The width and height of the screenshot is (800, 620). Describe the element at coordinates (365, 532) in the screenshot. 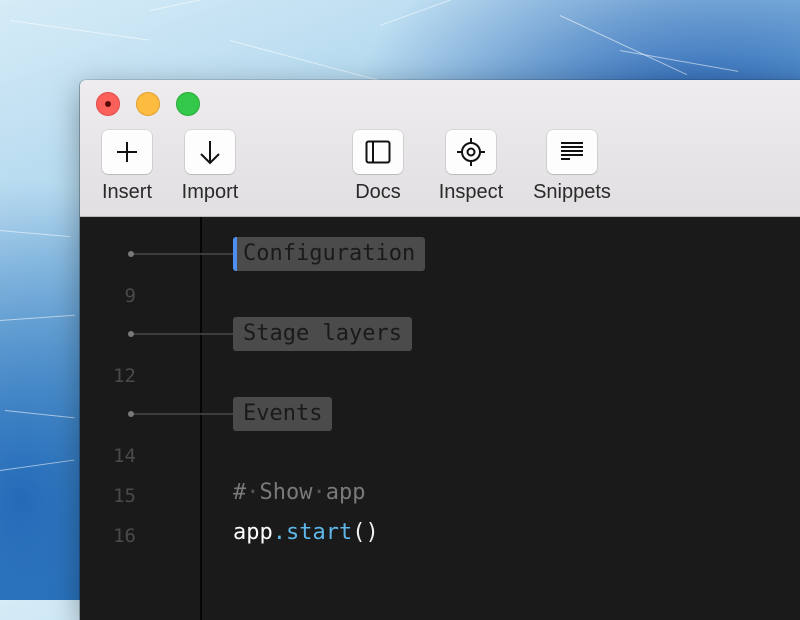

I see `code-parens: ()` at that location.